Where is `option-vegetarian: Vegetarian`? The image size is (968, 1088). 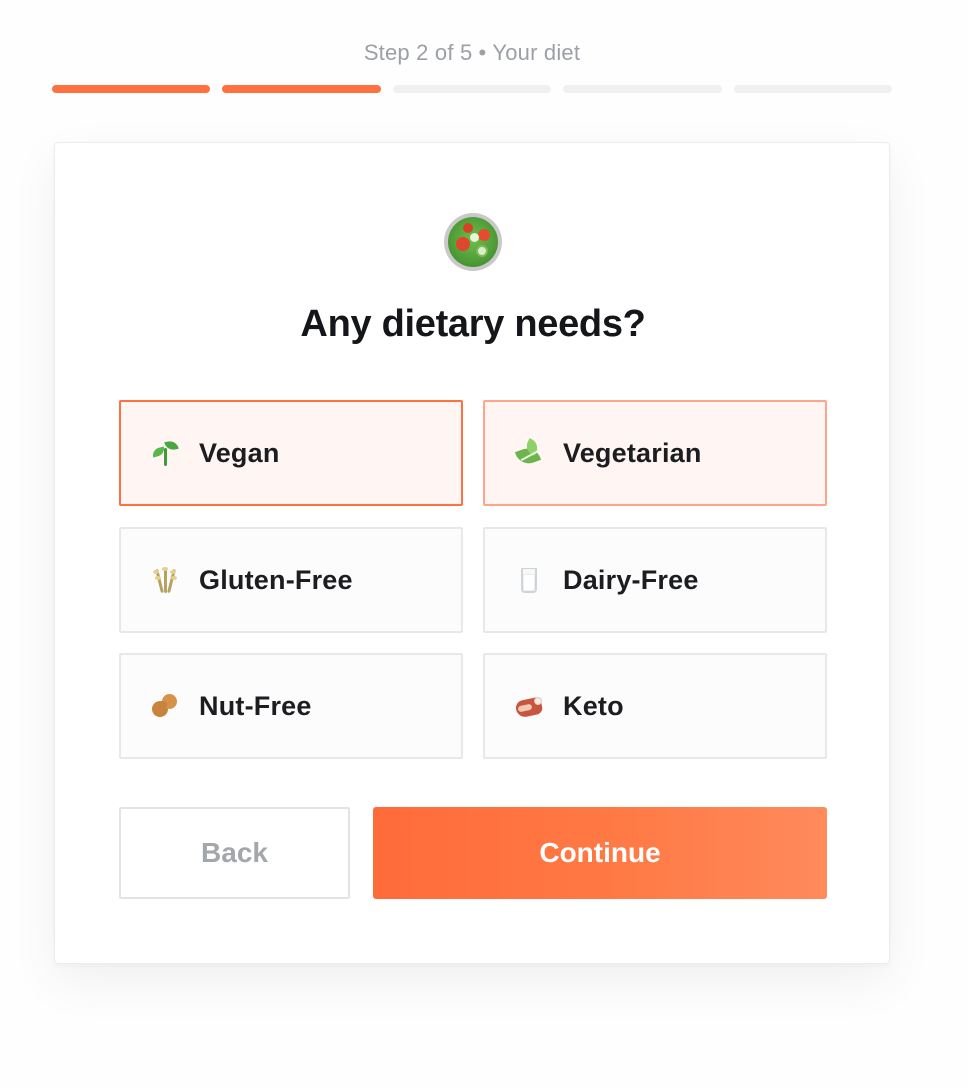
option-vegetarian: Vegetarian is located at coordinates (655, 453).